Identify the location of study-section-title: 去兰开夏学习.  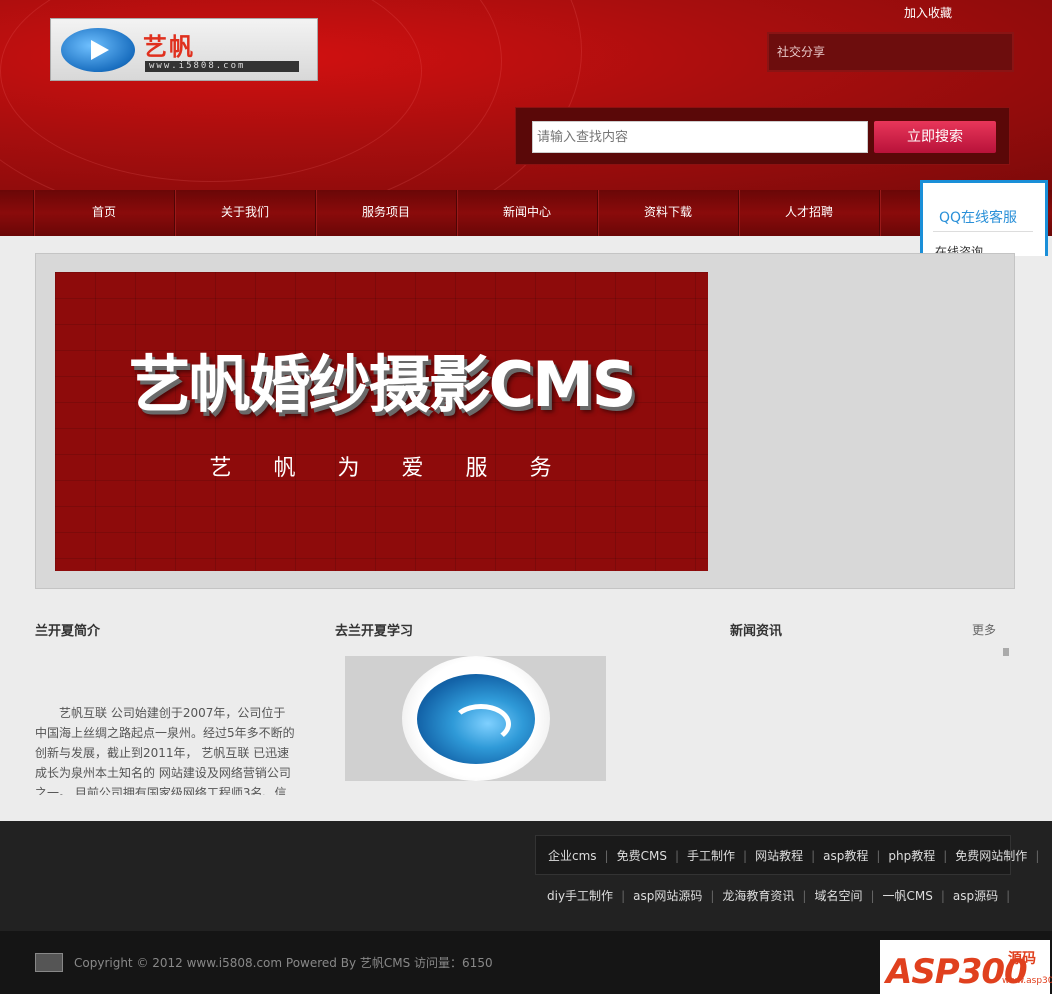
(374, 629).